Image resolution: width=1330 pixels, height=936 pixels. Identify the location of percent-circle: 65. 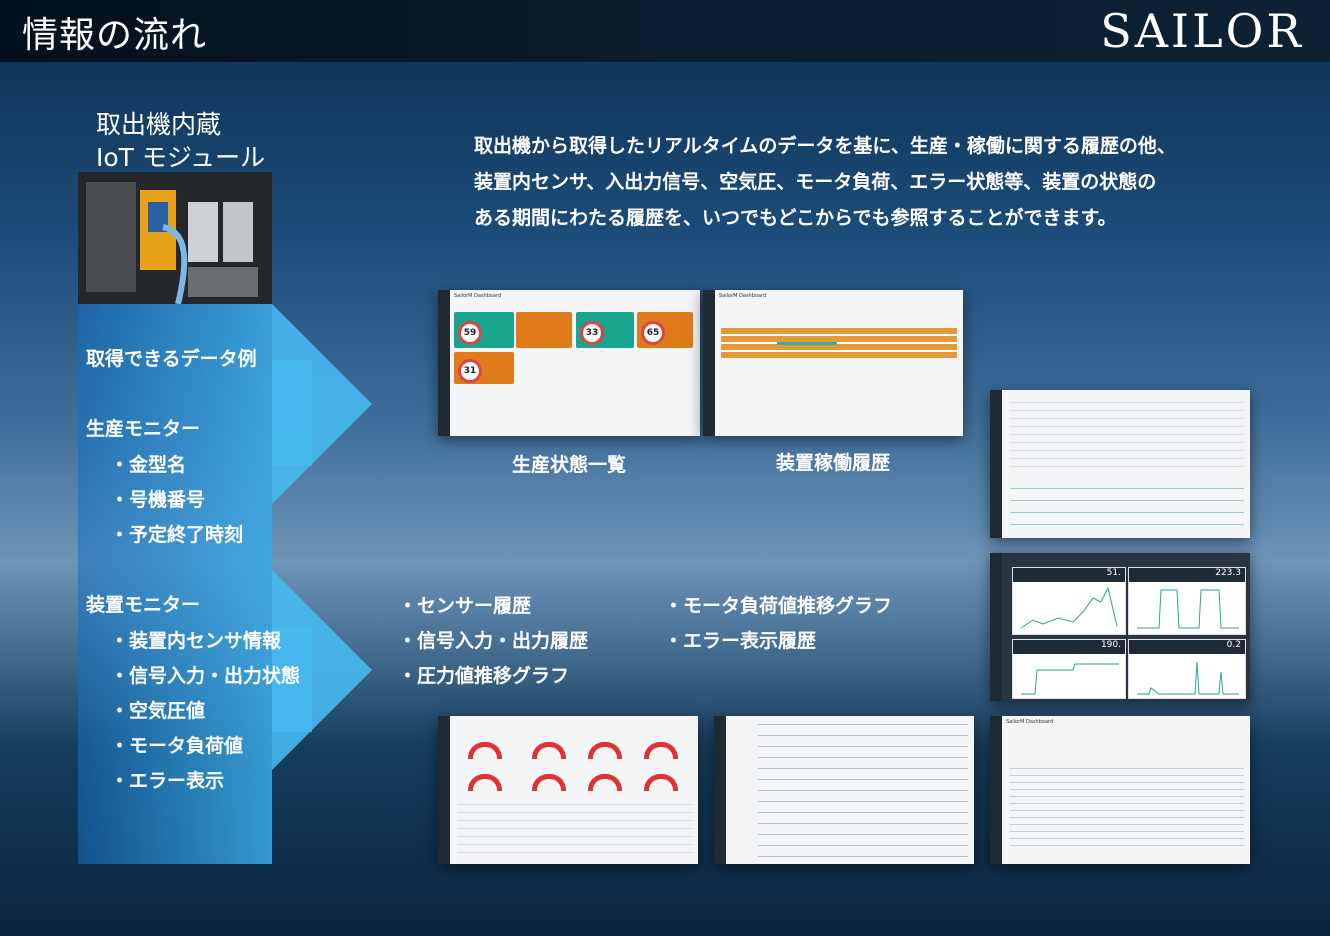
(653, 333).